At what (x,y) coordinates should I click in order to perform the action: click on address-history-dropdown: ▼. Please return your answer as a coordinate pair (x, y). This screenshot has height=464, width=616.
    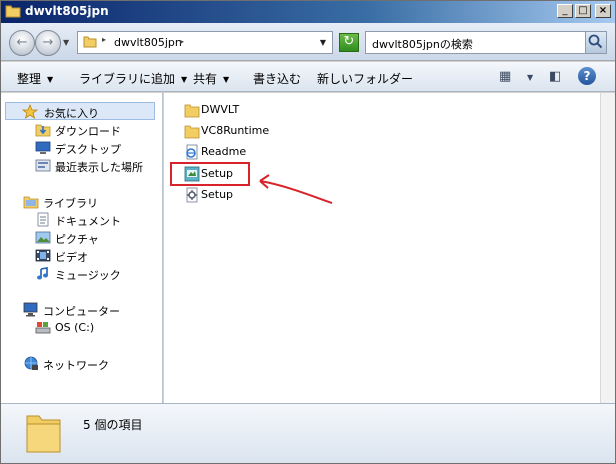
    Looking at the image, I should click on (323, 42).